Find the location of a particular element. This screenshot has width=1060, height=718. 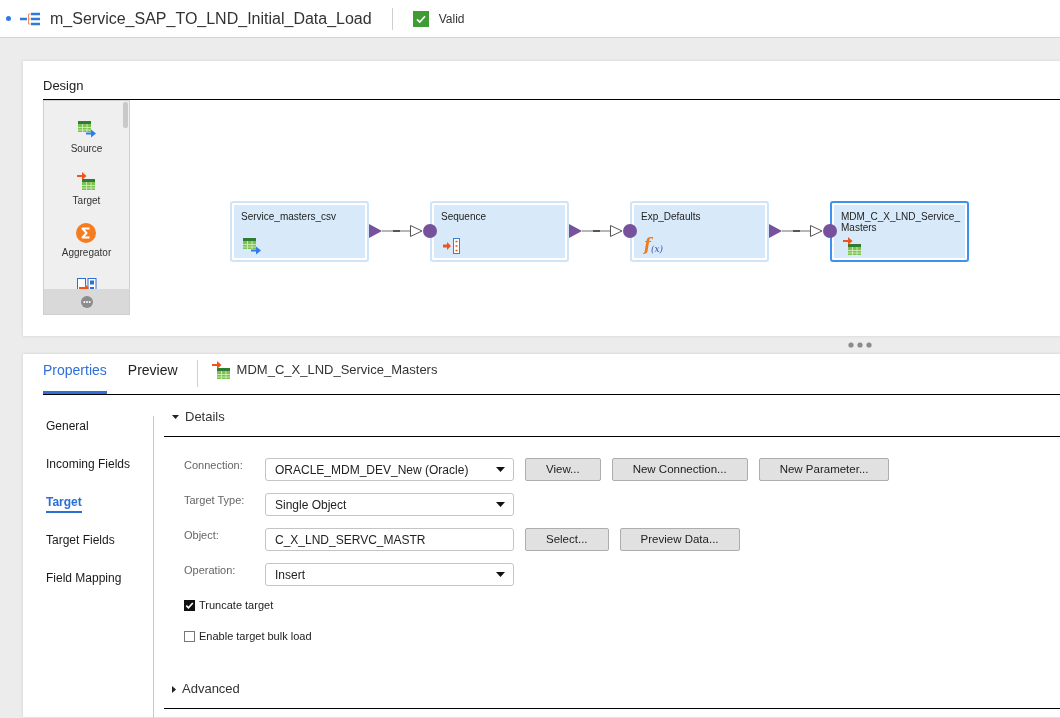

transformation-node: Sequence is located at coordinates (499, 231).